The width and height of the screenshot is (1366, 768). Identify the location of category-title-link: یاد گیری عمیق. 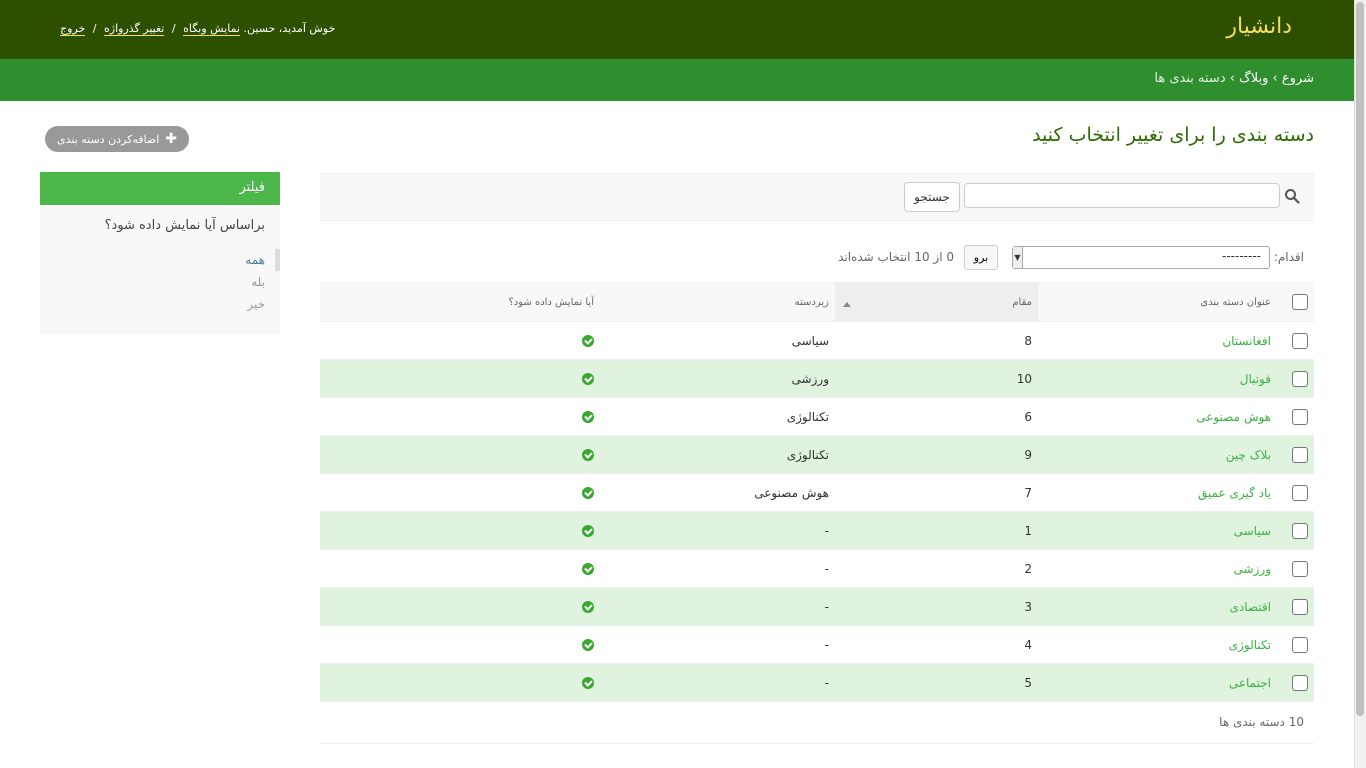
(1234, 493).